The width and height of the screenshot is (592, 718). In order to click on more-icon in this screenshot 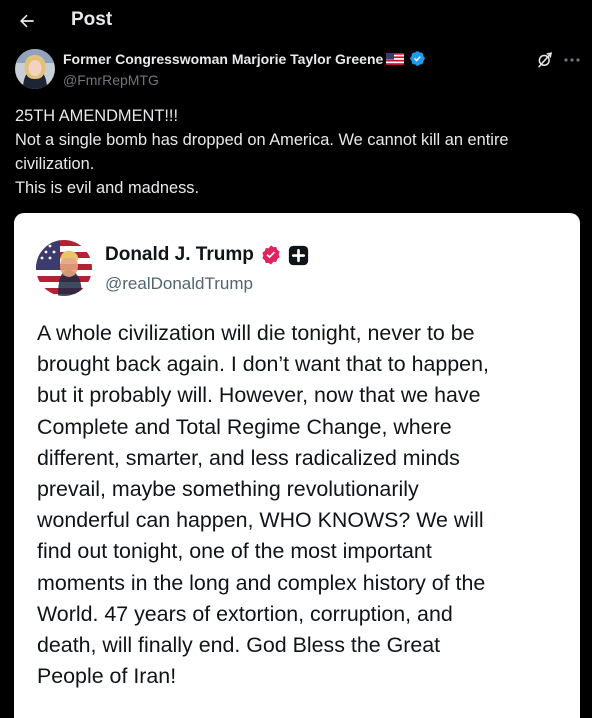, I will do `click(572, 60)`.